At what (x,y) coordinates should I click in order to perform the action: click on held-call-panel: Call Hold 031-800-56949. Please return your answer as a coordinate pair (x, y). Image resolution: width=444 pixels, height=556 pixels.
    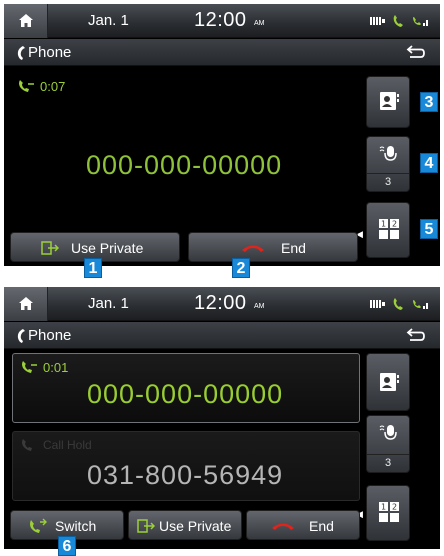
    Looking at the image, I should click on (186, 466).